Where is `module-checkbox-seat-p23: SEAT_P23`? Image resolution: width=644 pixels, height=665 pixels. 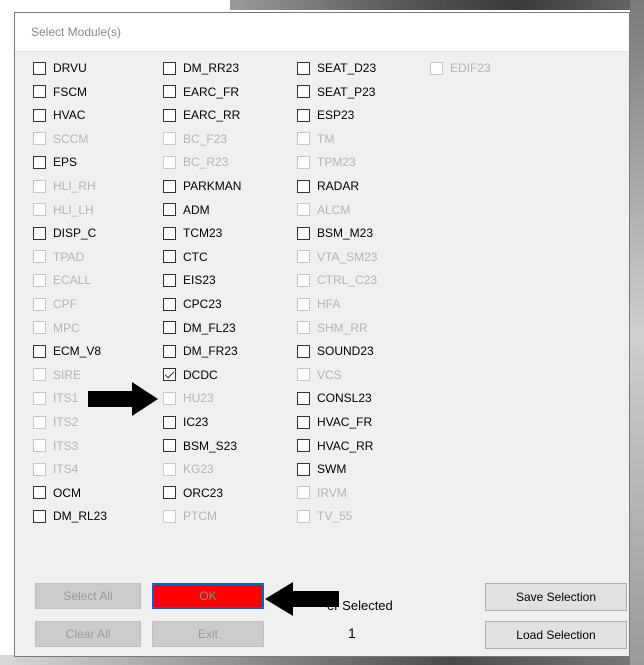
module-checkbox-seat-p23: SEAT_P23 is located at coordinates (336, 92).